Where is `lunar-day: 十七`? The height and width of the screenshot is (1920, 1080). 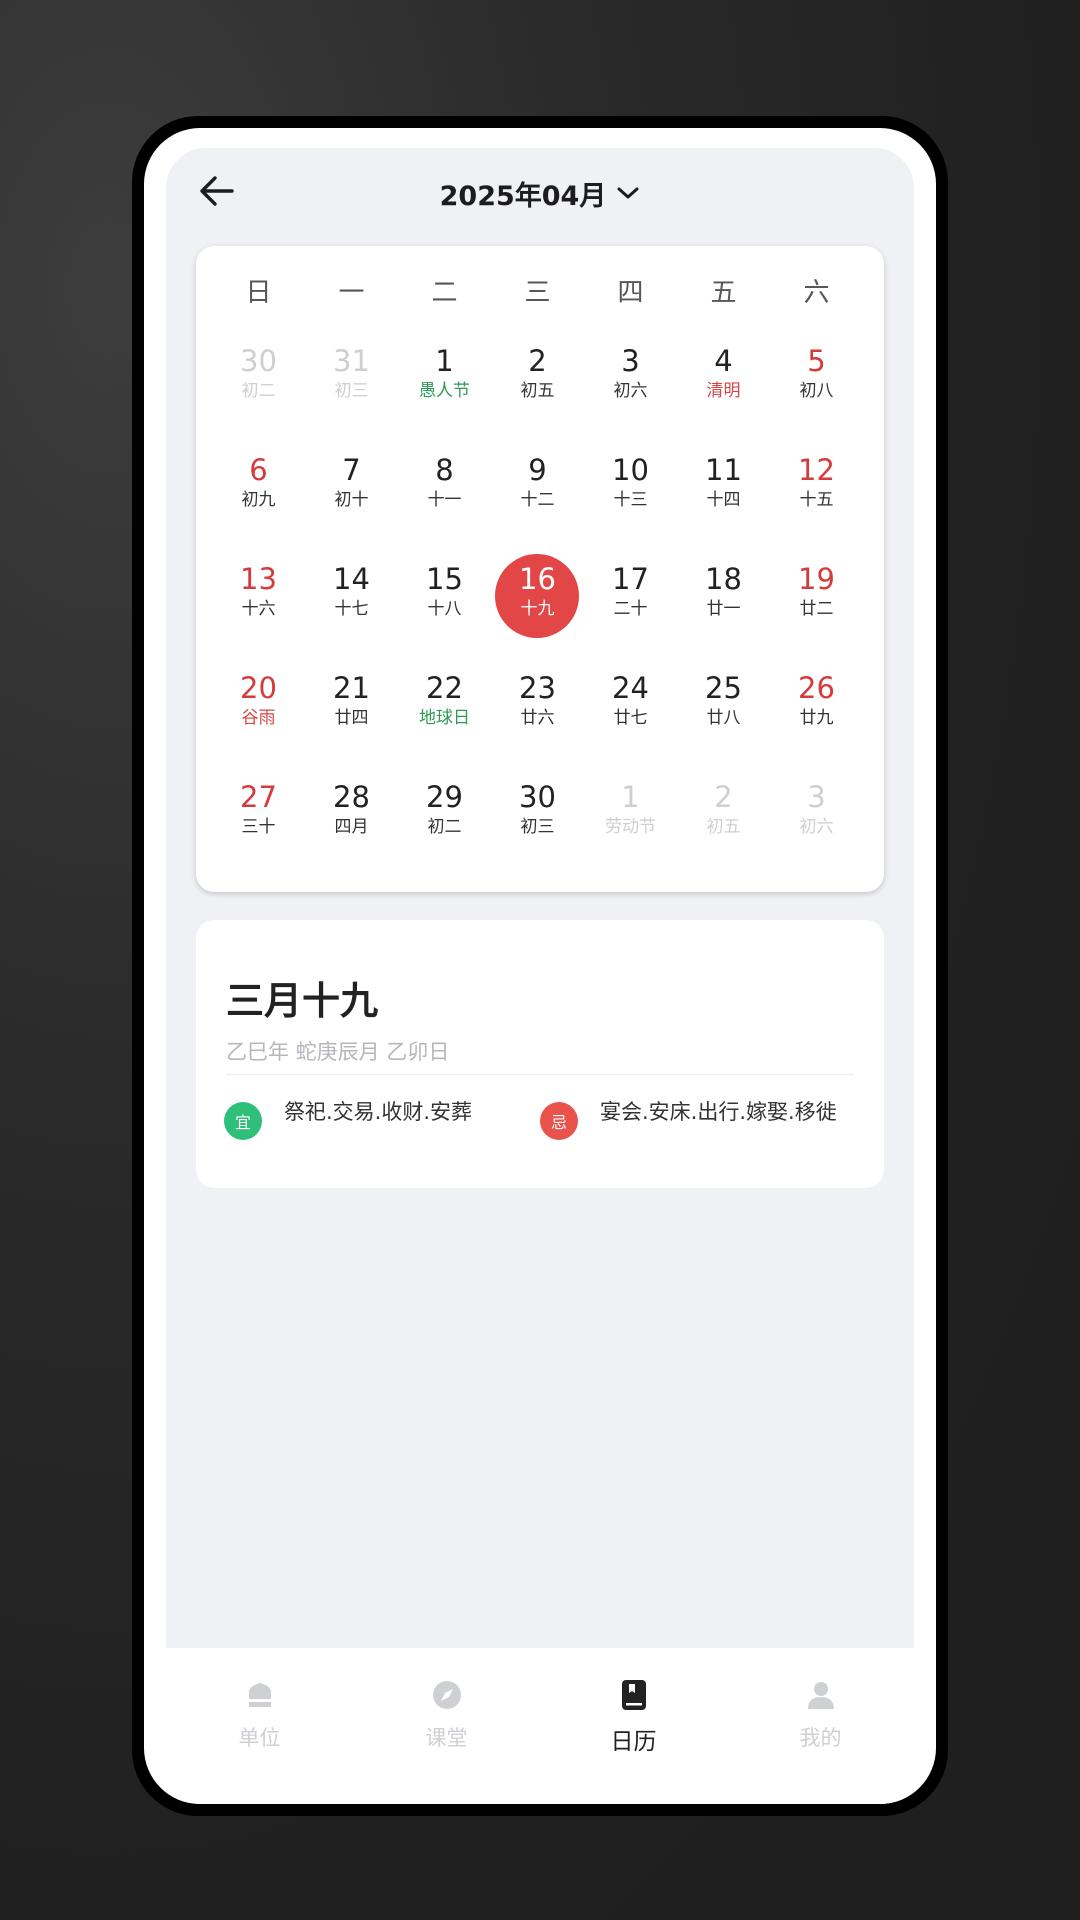
lunar-day: 十七 is located at coordinates (351, 609).